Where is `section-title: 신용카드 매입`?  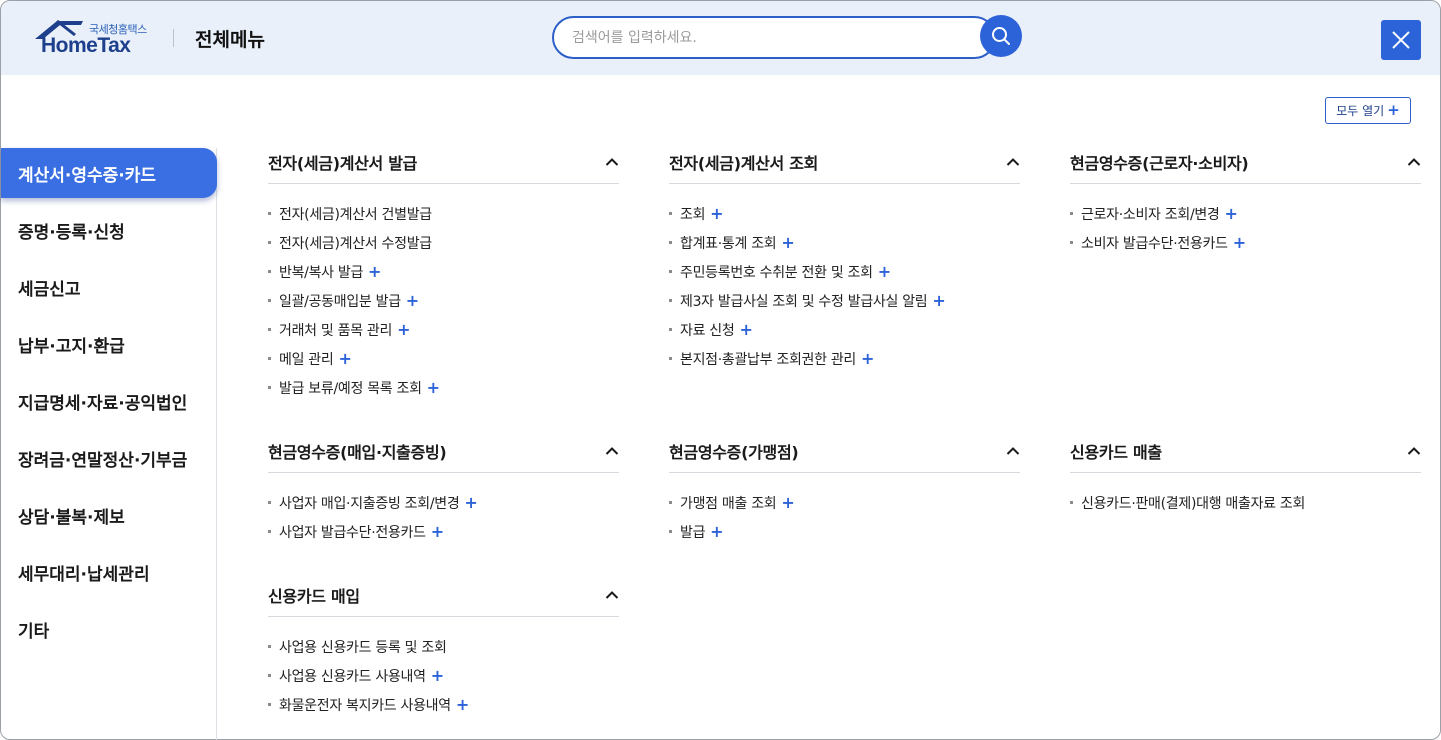
section-title: 신용카드 매입 is located at coordinates (314, 596).